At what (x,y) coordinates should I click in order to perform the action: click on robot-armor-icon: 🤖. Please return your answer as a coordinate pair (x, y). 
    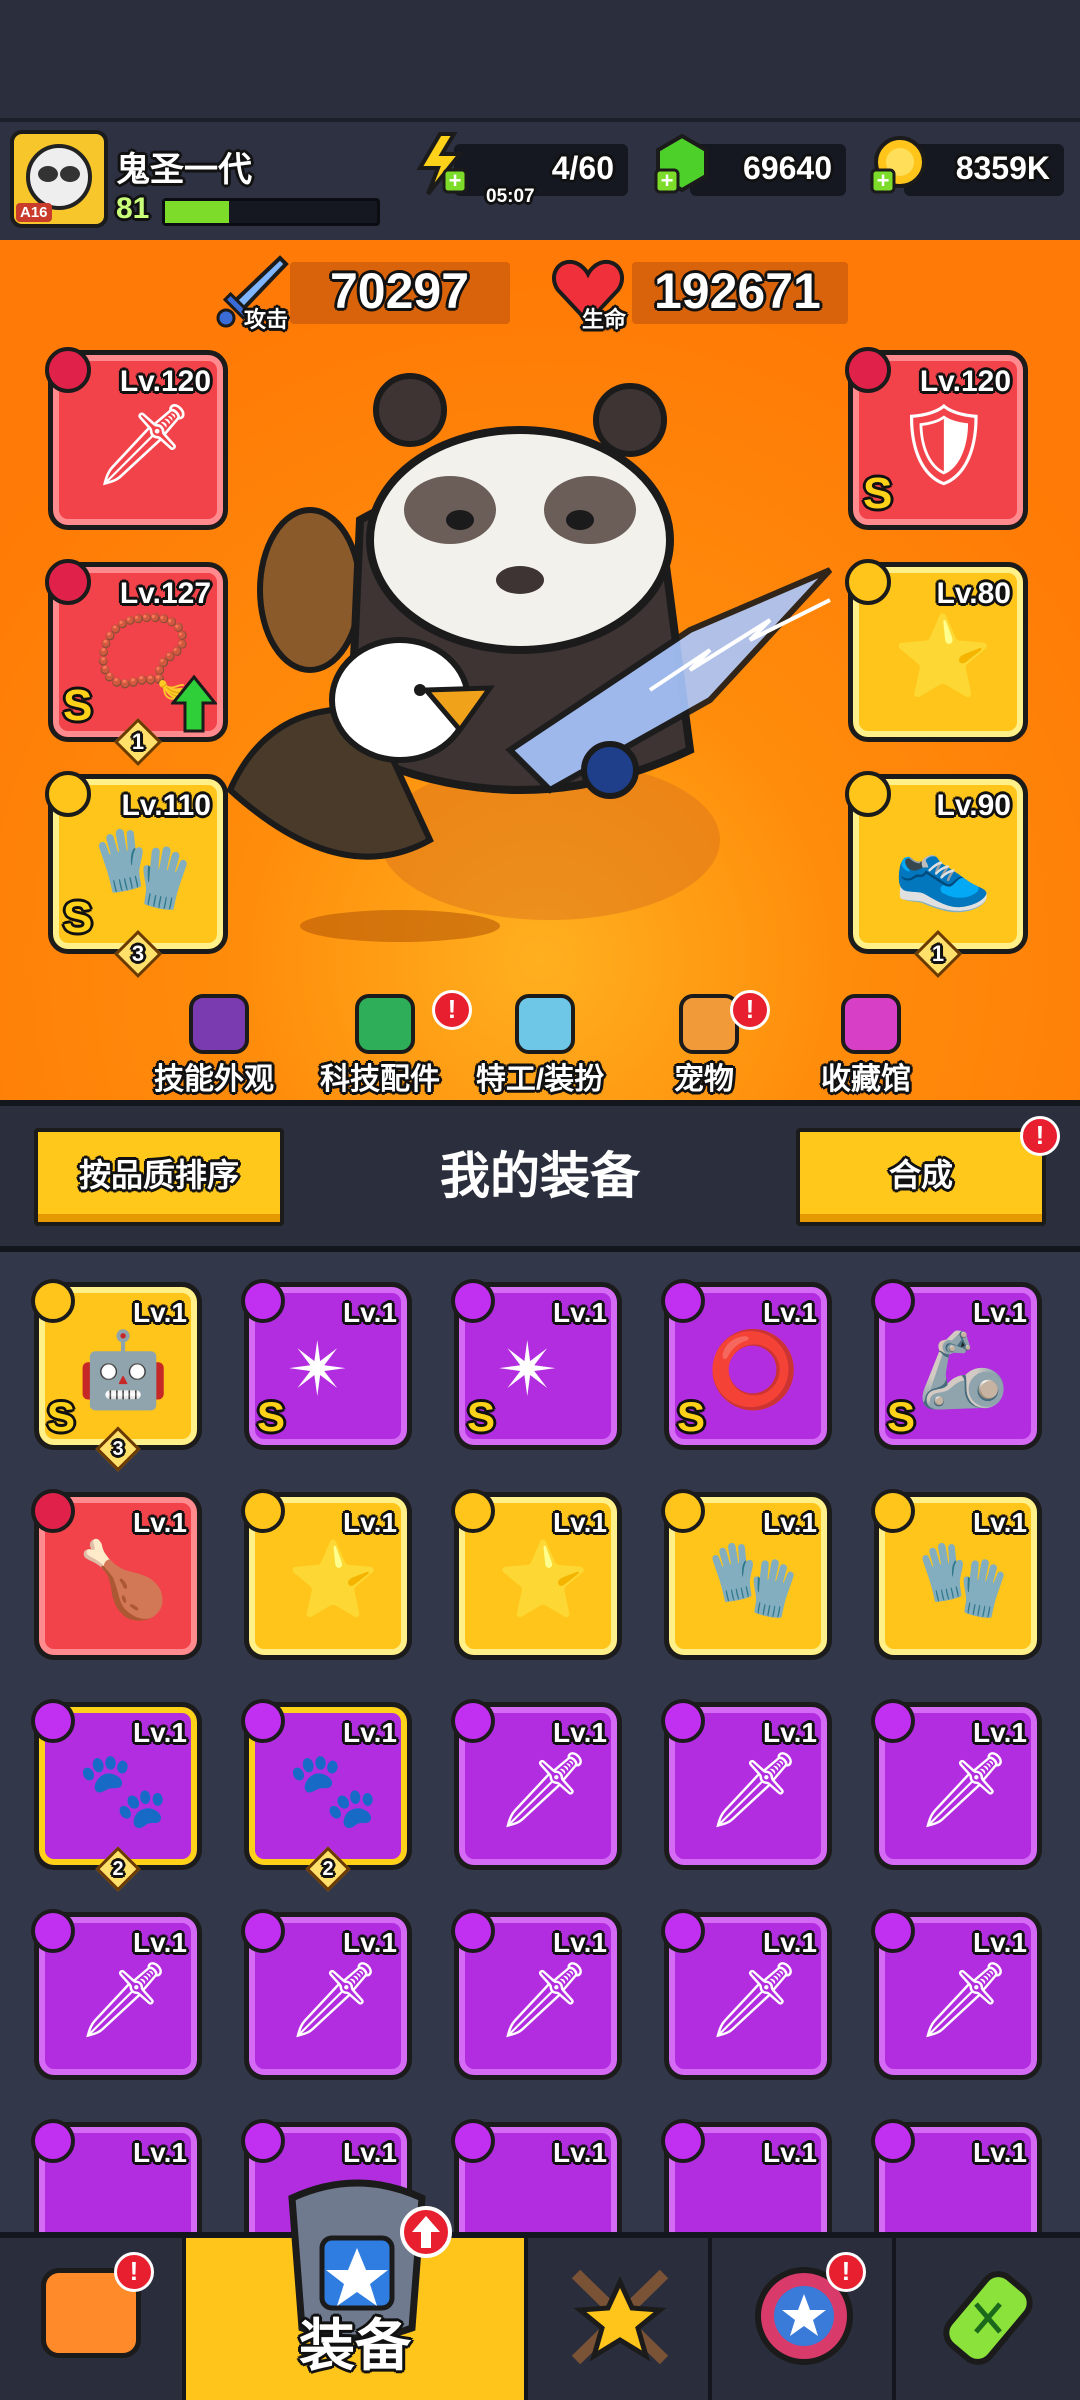
    Looking at the image, I should click on (123, 1369).